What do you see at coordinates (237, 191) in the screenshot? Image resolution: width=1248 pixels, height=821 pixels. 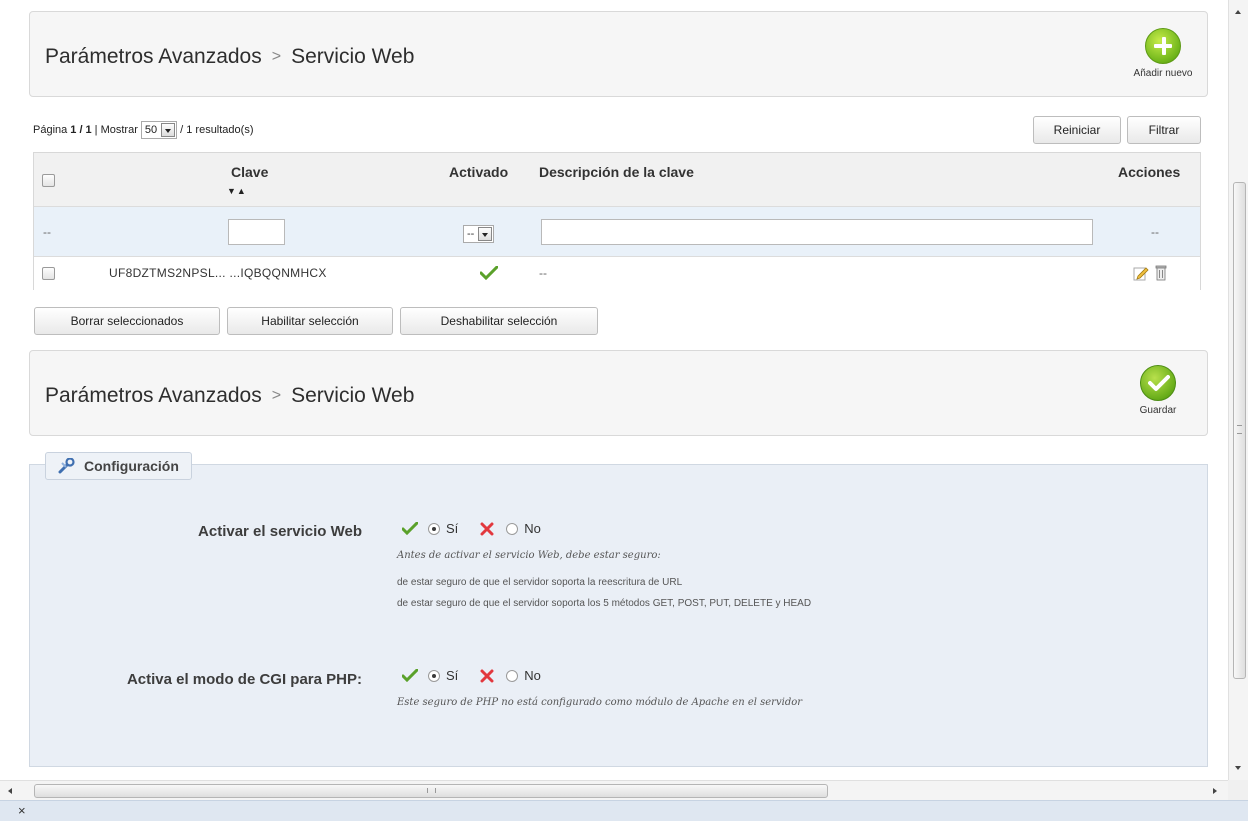 I see `sort-icons: ▼▲` at bounding box center [237, 191].